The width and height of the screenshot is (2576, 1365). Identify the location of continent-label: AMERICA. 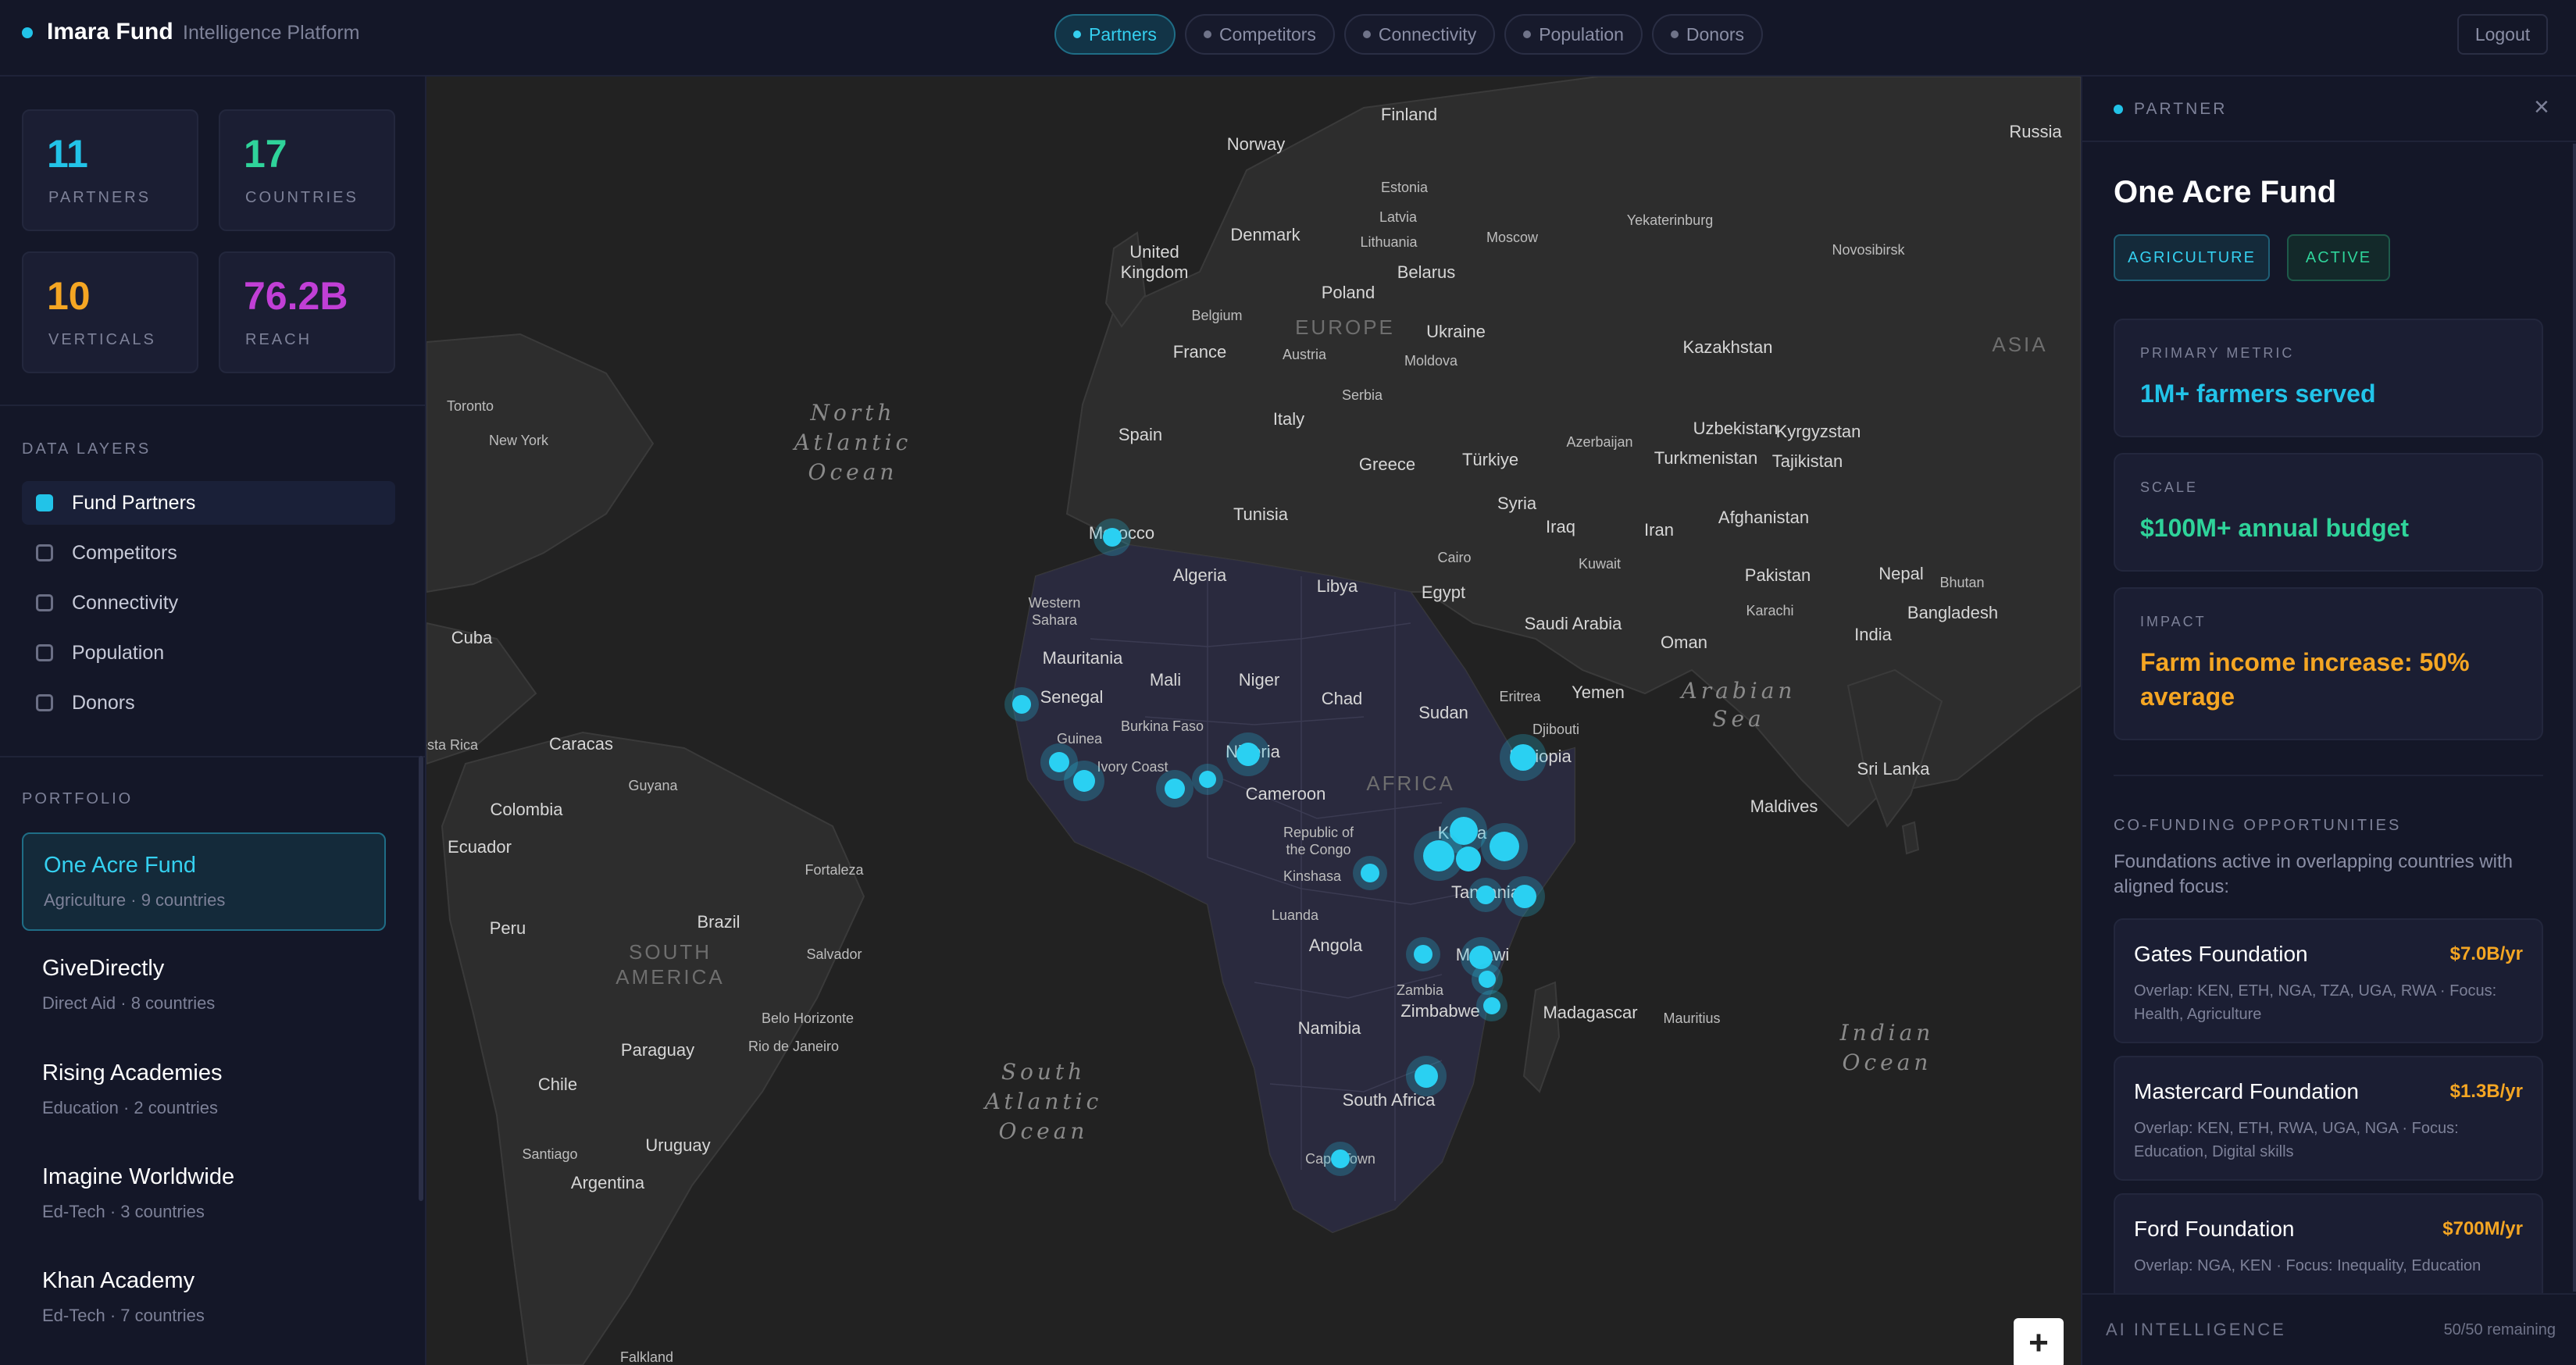
(669, 977).